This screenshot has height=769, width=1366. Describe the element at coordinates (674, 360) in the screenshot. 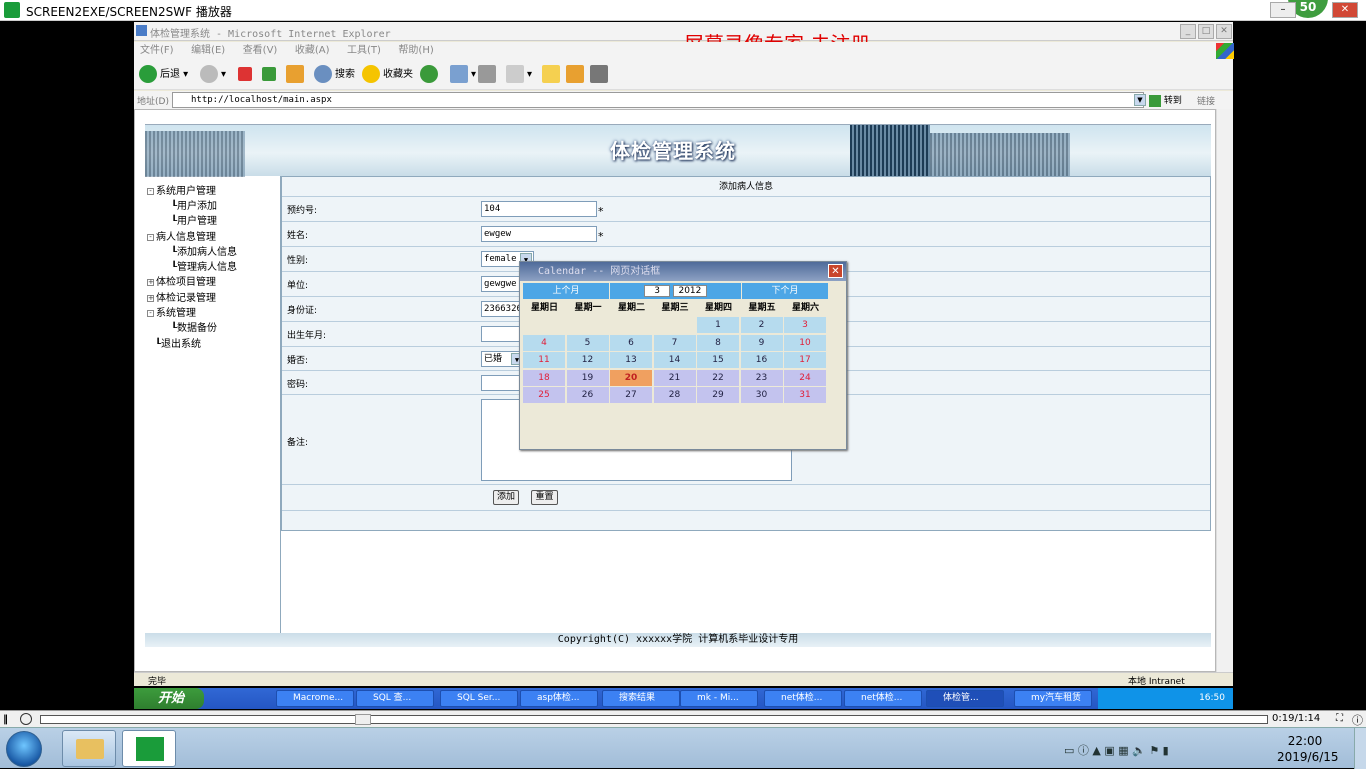

I see `calendar-day: 14` at that location.